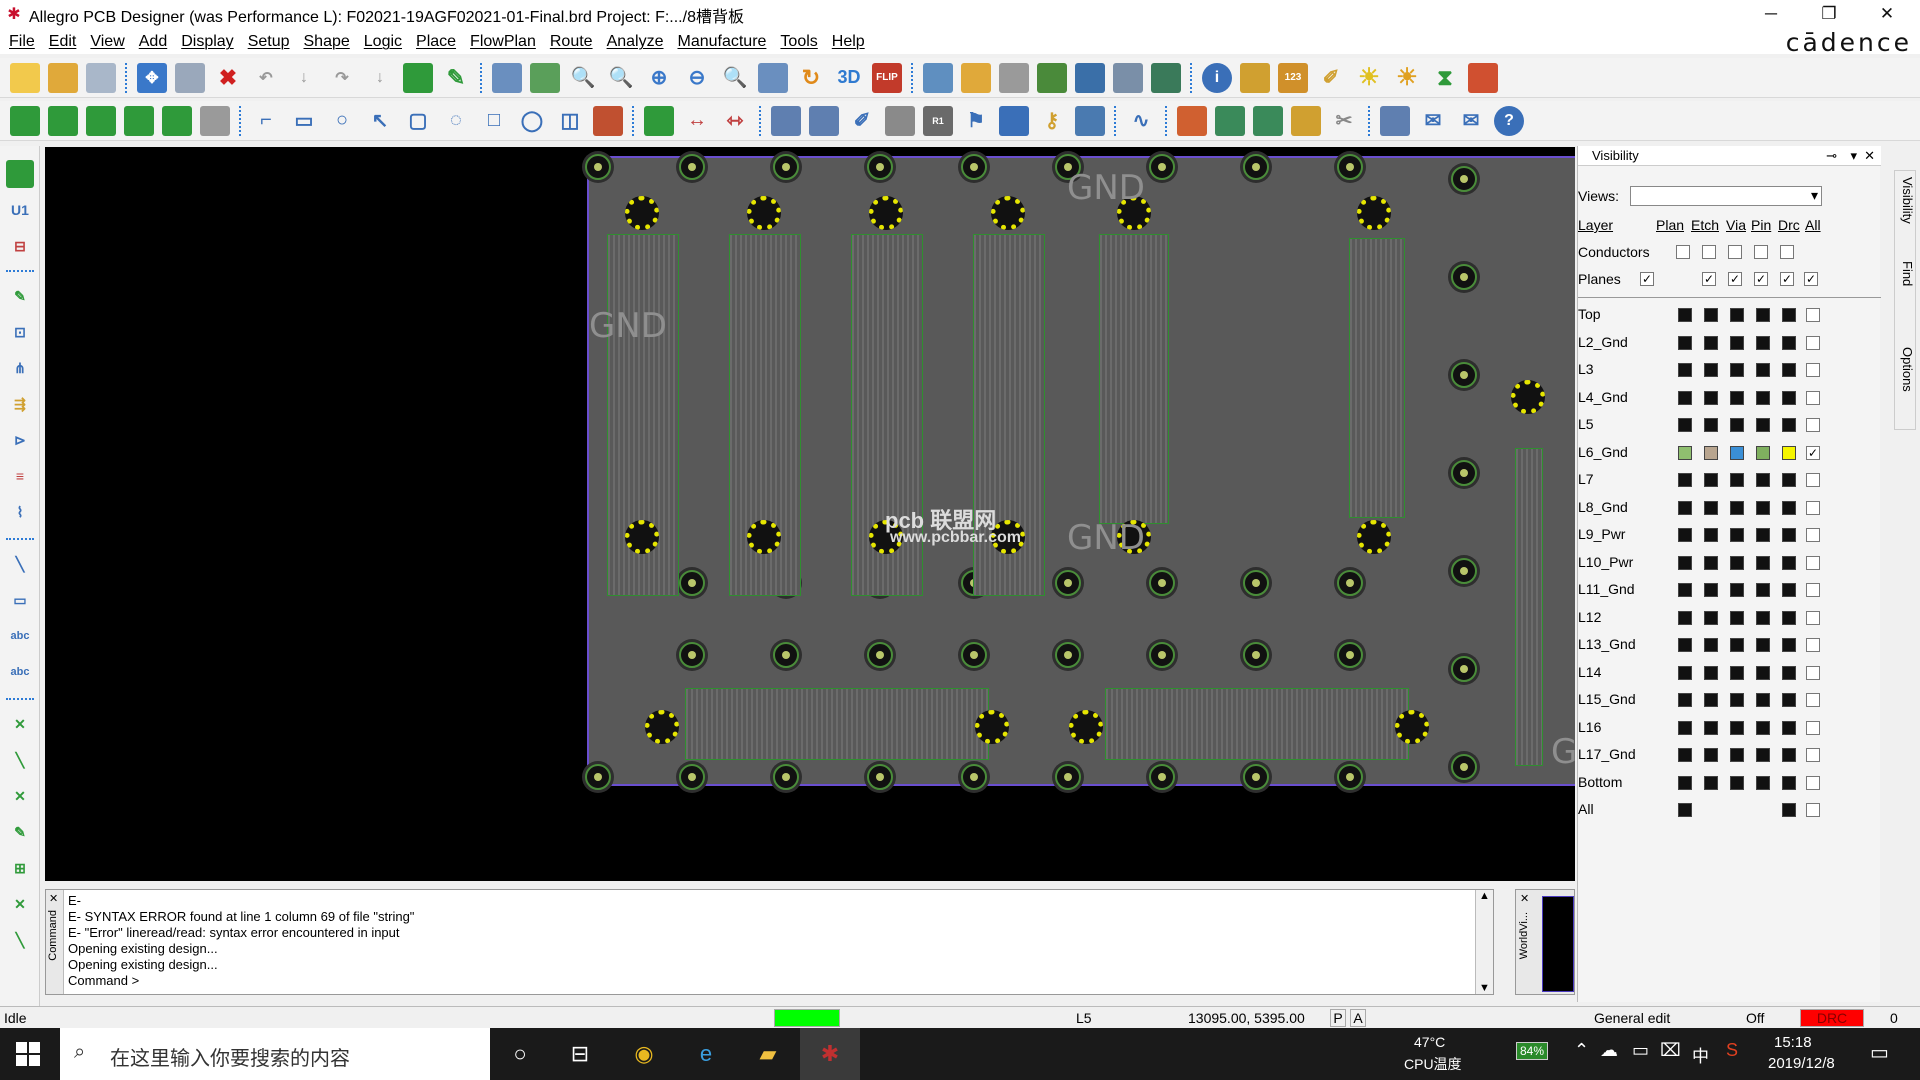 The height and width of the screenshot is (1080, 1920). Describe the element at coordinates (1683, 252) in the screenshot. I see `conductors-etch-checkbox` at that location.